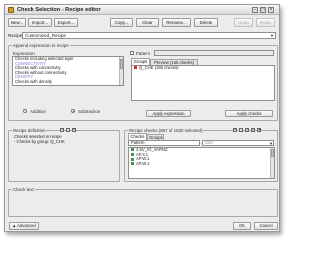 This screenshot has height=254, width=320. What do you see at coordinates (255, 10) in the screenshot?
I see `minimize-icon: –` at bounding box center [255, 10].